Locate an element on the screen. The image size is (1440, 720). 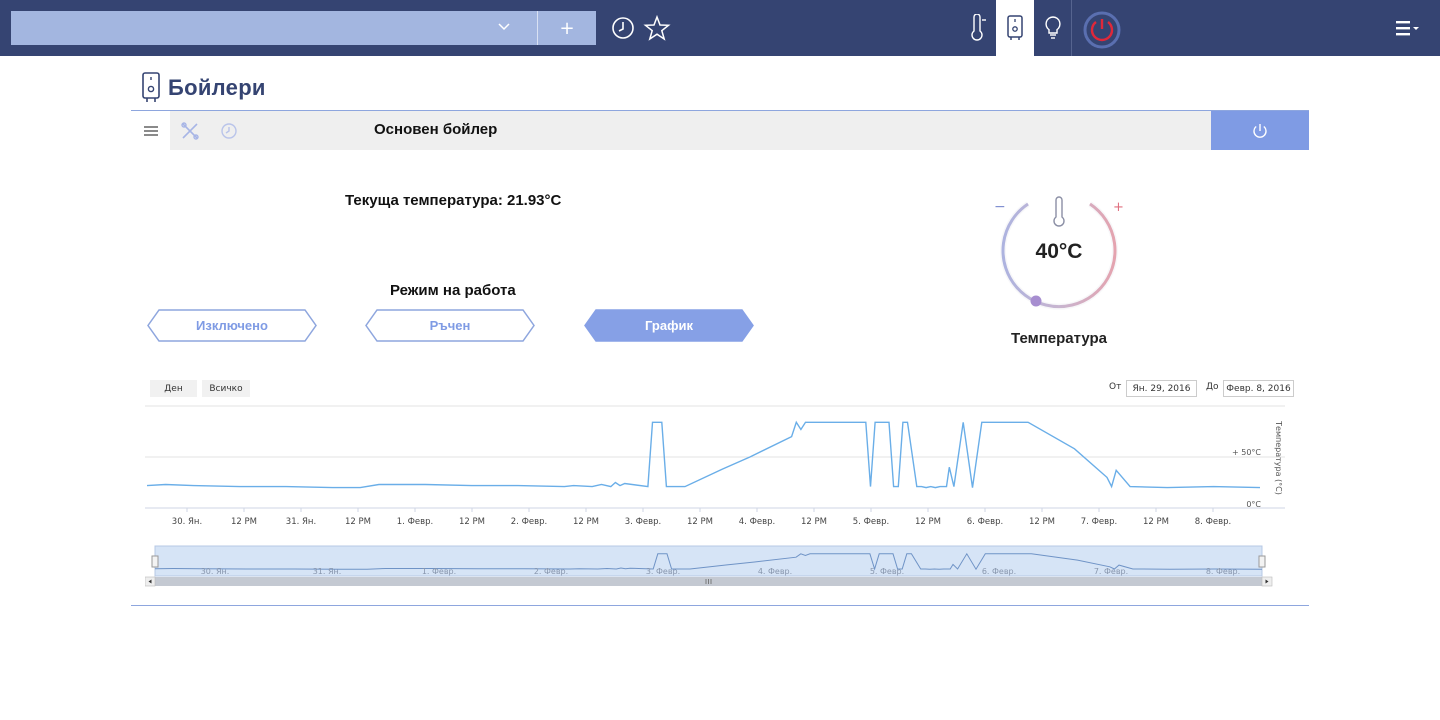
mode-off-button: Изключено is located at coordinates (232, 325).